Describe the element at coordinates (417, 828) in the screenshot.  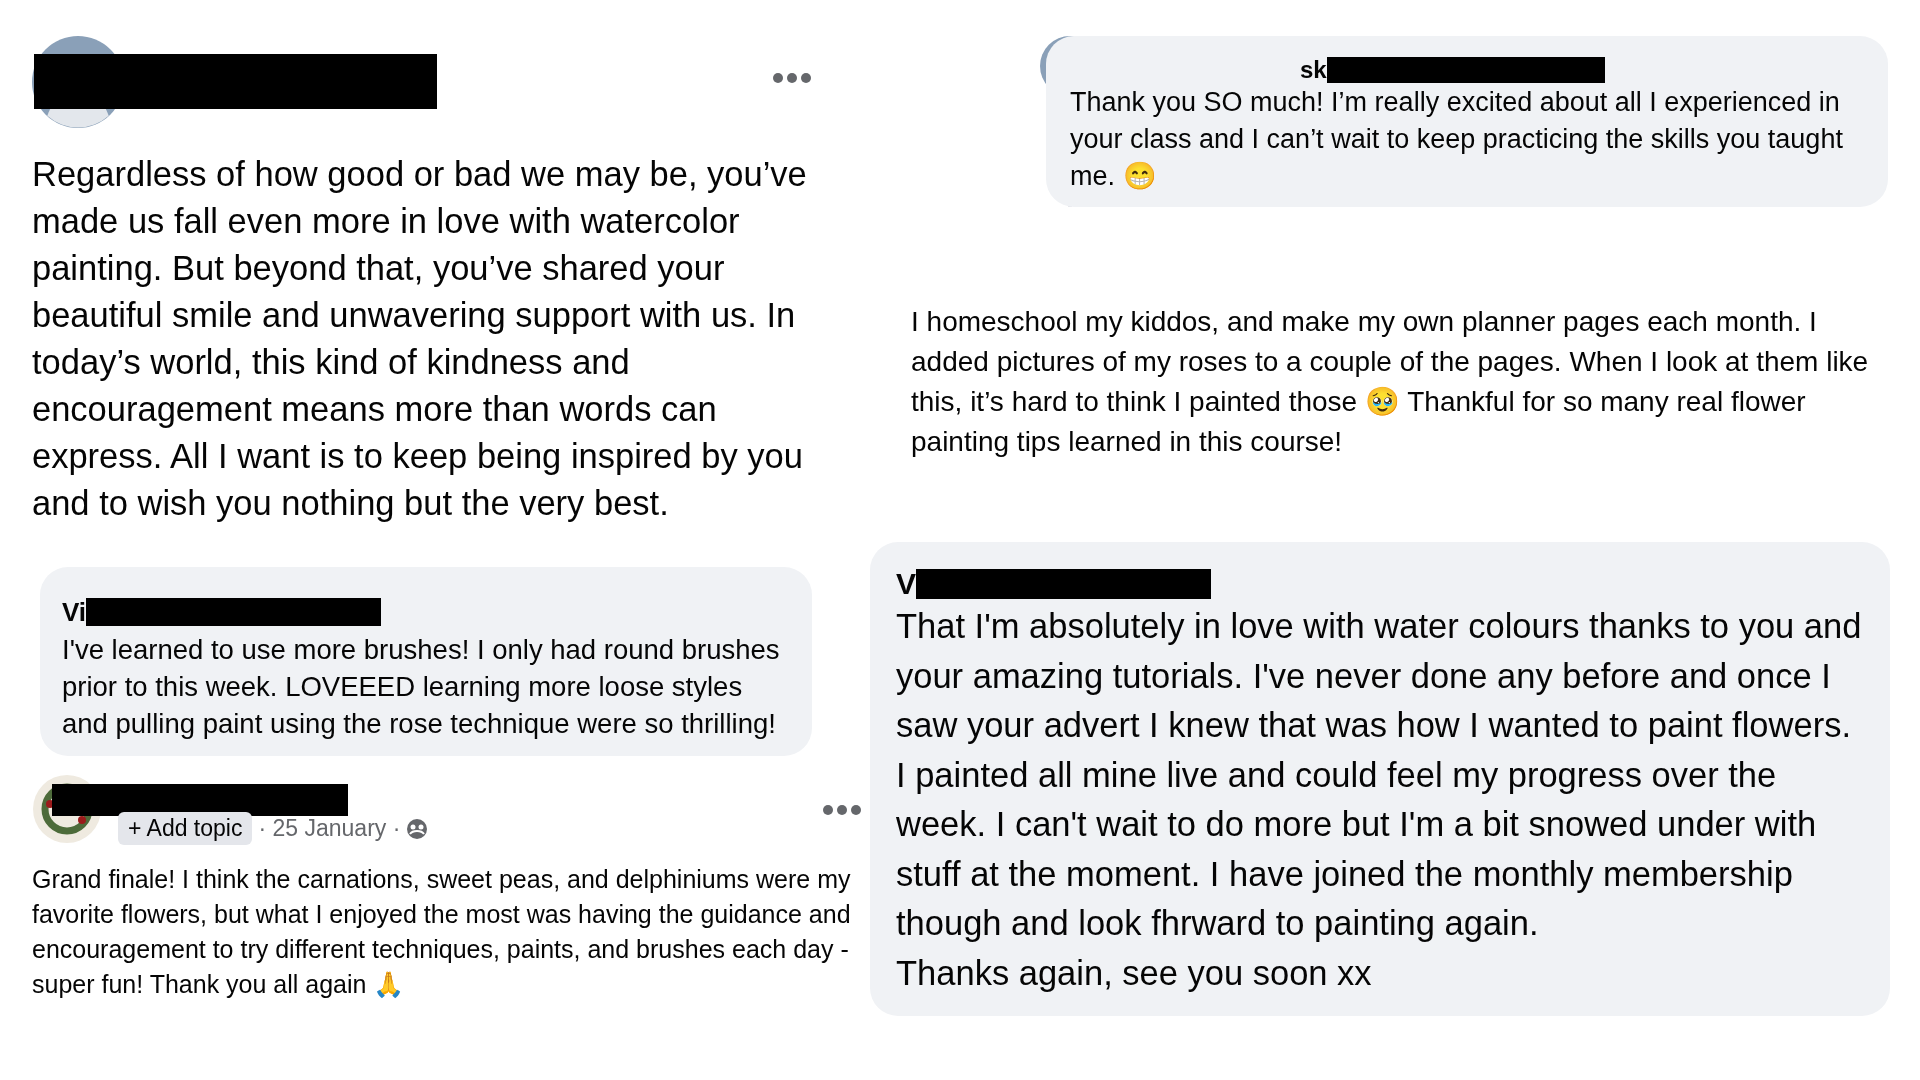
I see `audience-icon` at that location.